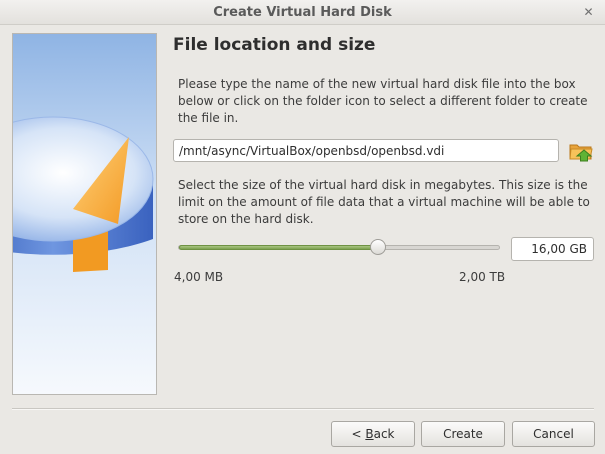 The width and height of the screenshot is (605, 454). Describe the element at coordinates (384, 434) in the screenshot. I see `back-rest: ack` at that location.